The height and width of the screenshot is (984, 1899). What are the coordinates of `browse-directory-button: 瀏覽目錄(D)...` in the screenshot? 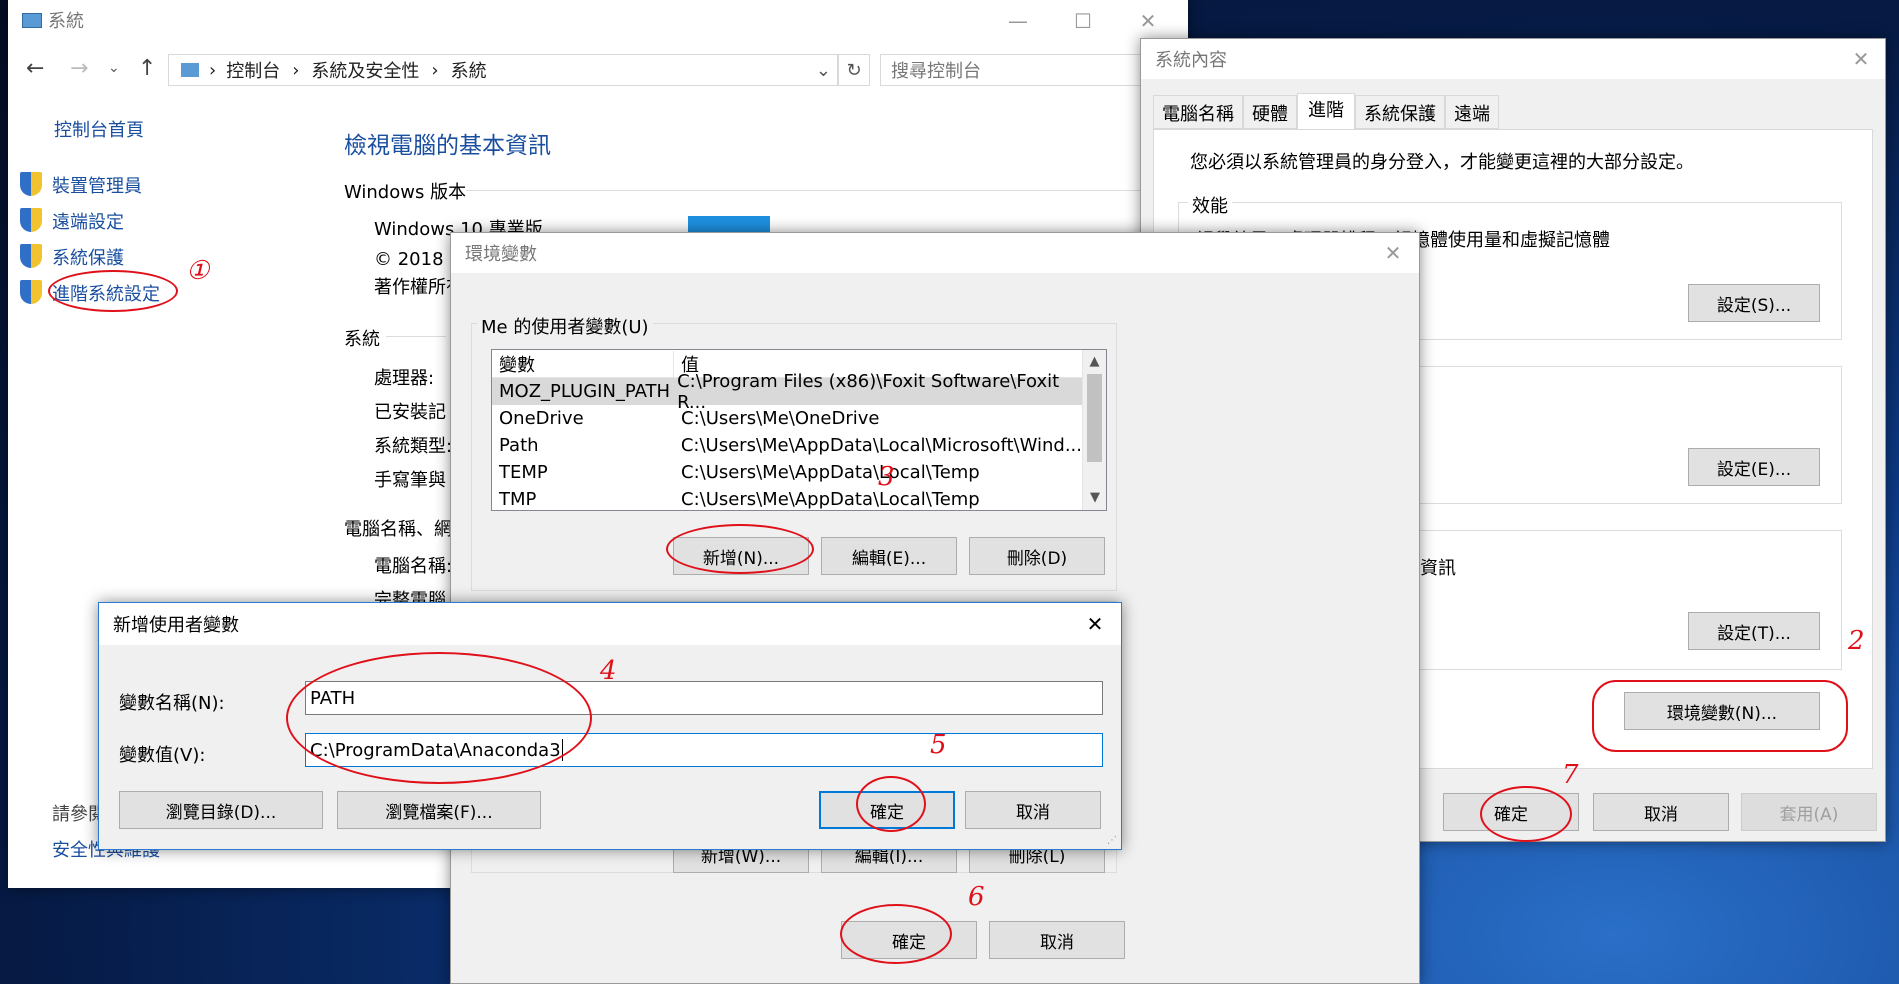 It's located at (221, 810).